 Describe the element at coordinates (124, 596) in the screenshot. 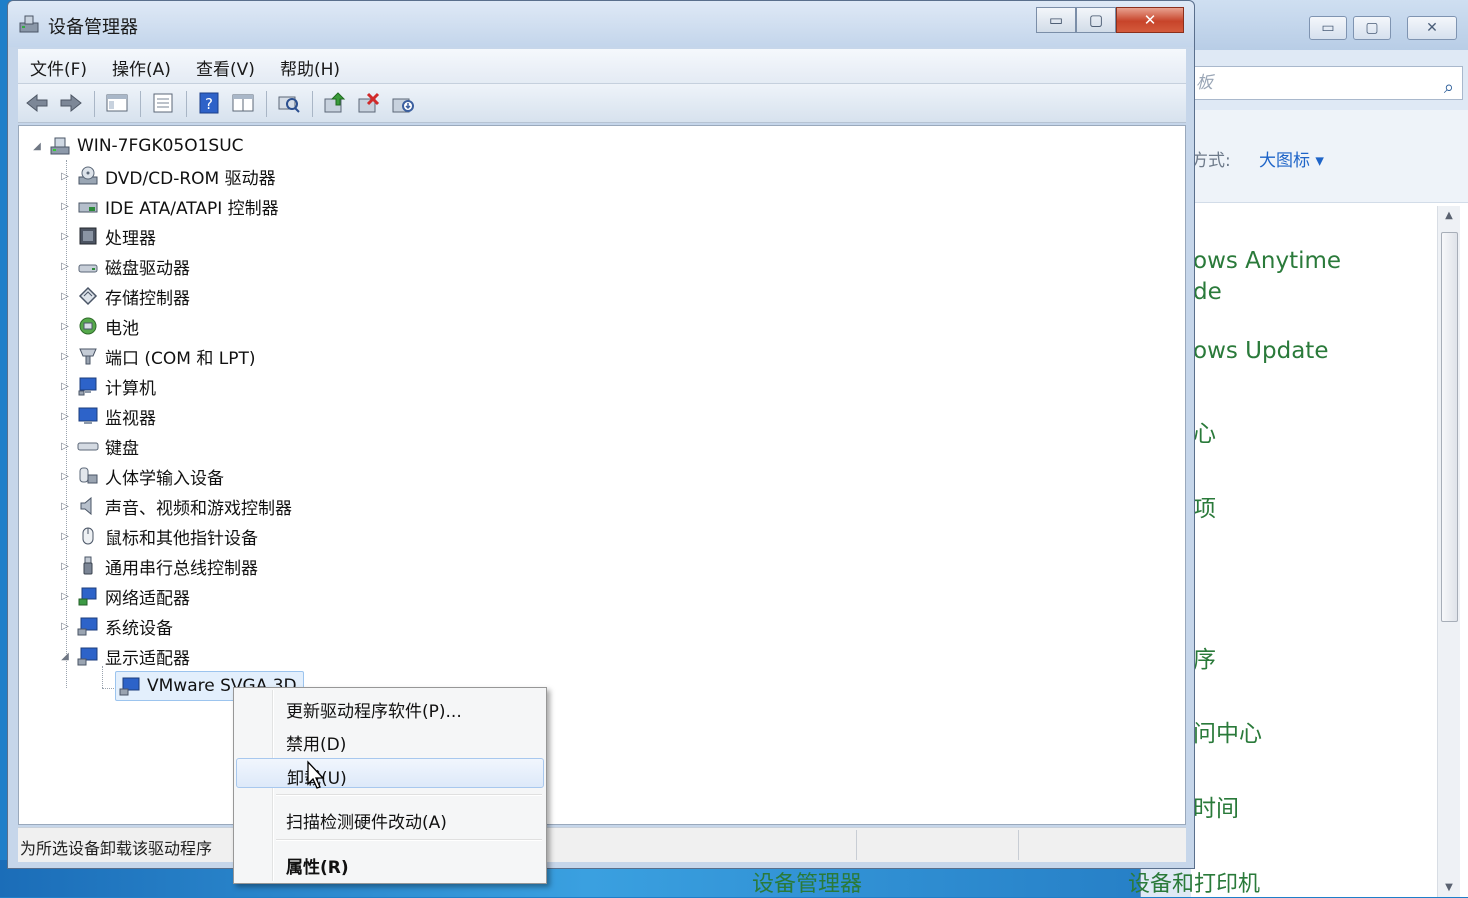

I see `tree-item-network: ▷ 网络适配器` at that location.